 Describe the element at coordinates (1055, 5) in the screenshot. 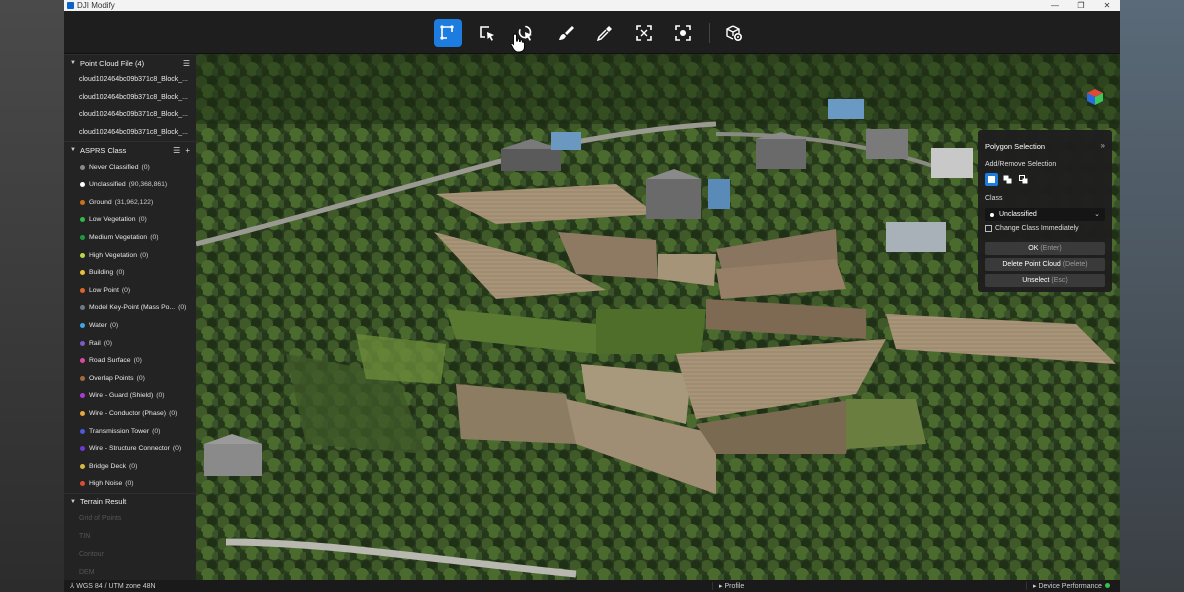

I see `minimize-button: —` at that location.